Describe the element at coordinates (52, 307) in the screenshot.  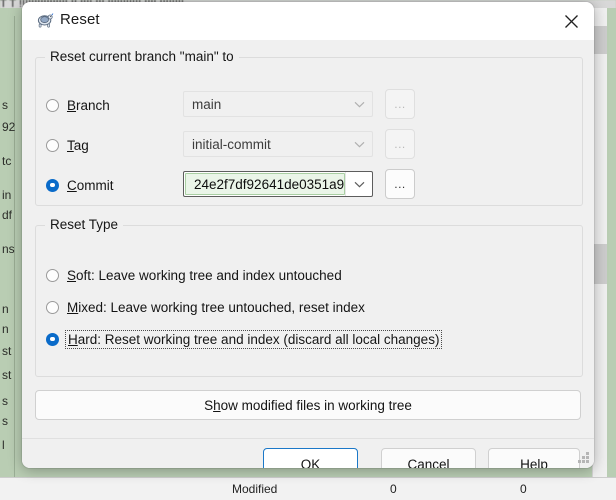
I see `radio-mixed-indicator` at that location.